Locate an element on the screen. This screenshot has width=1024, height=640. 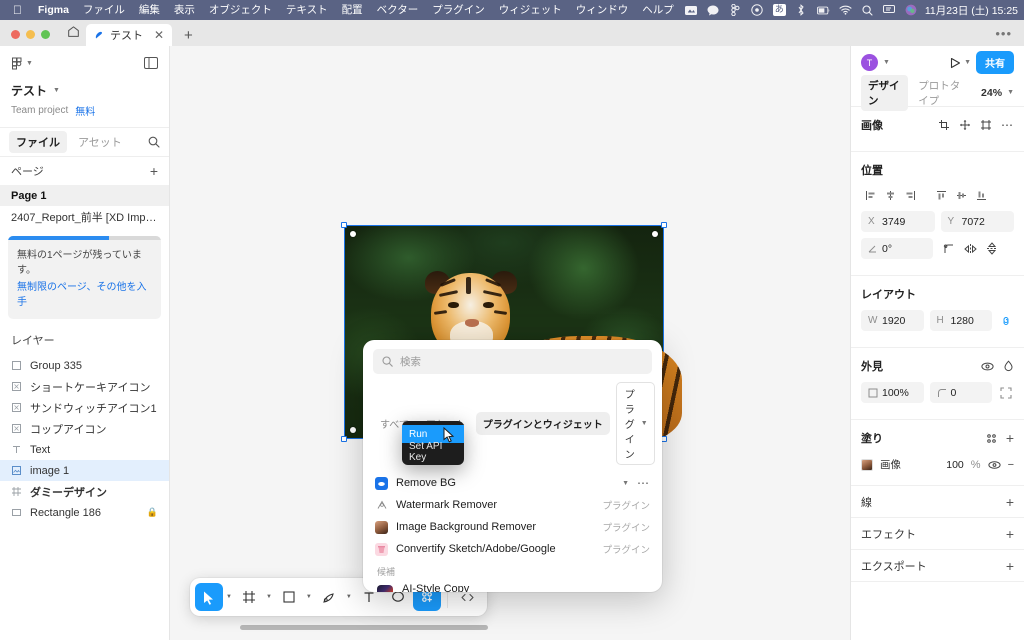
spotlight-search-icon is located at coordinates (867, 10).